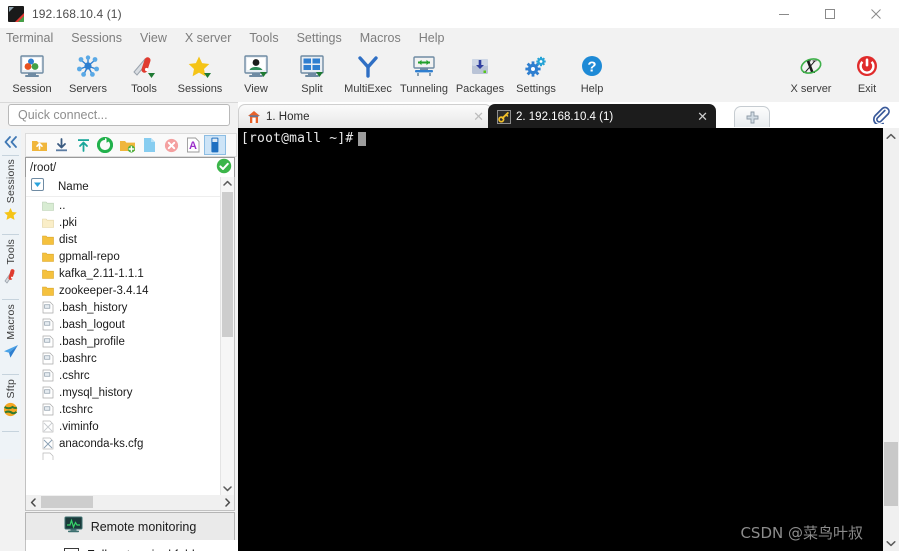  What do you see at coordinates (130, 187) in the screenshot?
I see `file-list-header: Name` at bounding box center [130, 187].